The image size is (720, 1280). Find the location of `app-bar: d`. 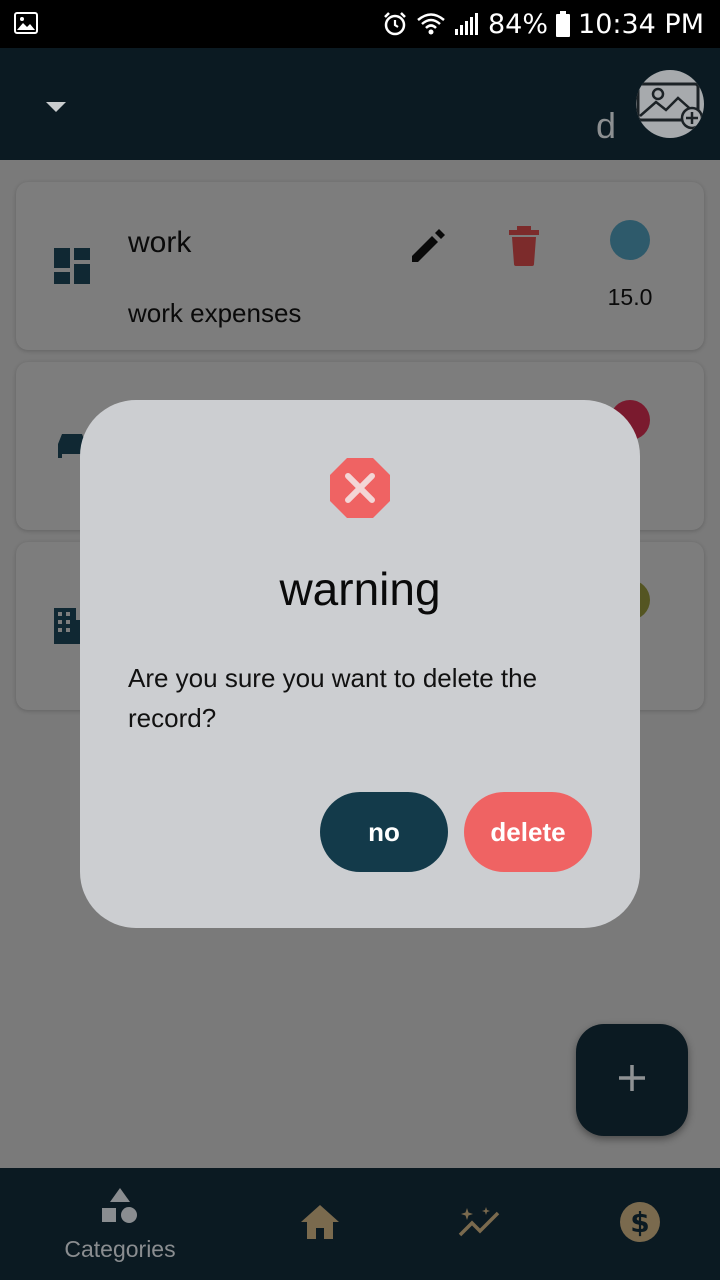

app-bar: d is located at coordinates (360, 104).